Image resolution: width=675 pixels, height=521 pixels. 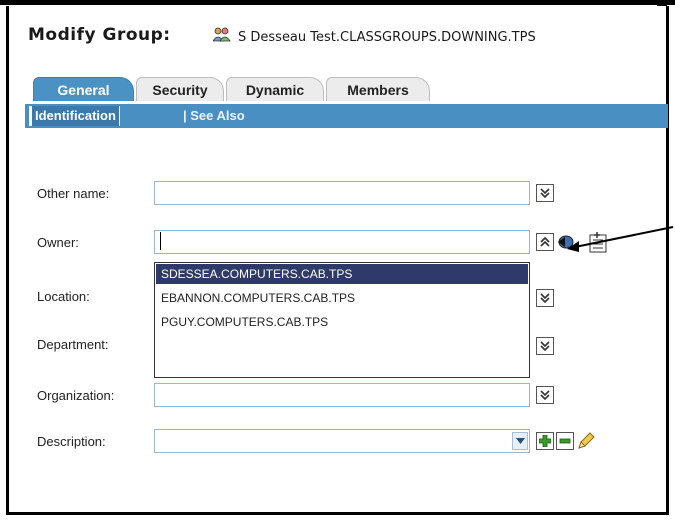 What do you see at coordinates (73, 344) in the screenshot?
I see `department-label: Department:` at bounding box center [73, 344].